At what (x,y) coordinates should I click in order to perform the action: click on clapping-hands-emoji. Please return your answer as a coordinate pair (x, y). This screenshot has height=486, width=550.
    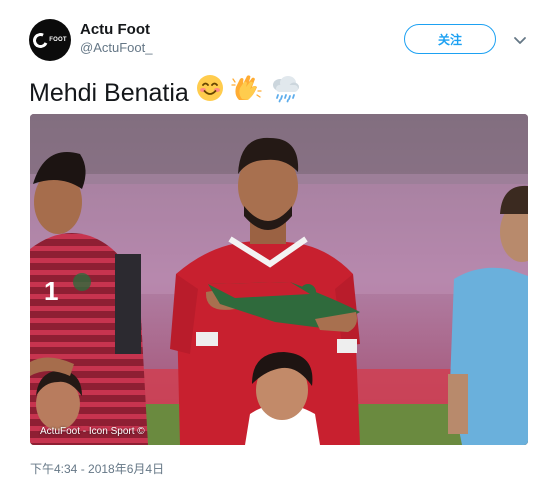
    Looking at the image, I should click on (247, 92).